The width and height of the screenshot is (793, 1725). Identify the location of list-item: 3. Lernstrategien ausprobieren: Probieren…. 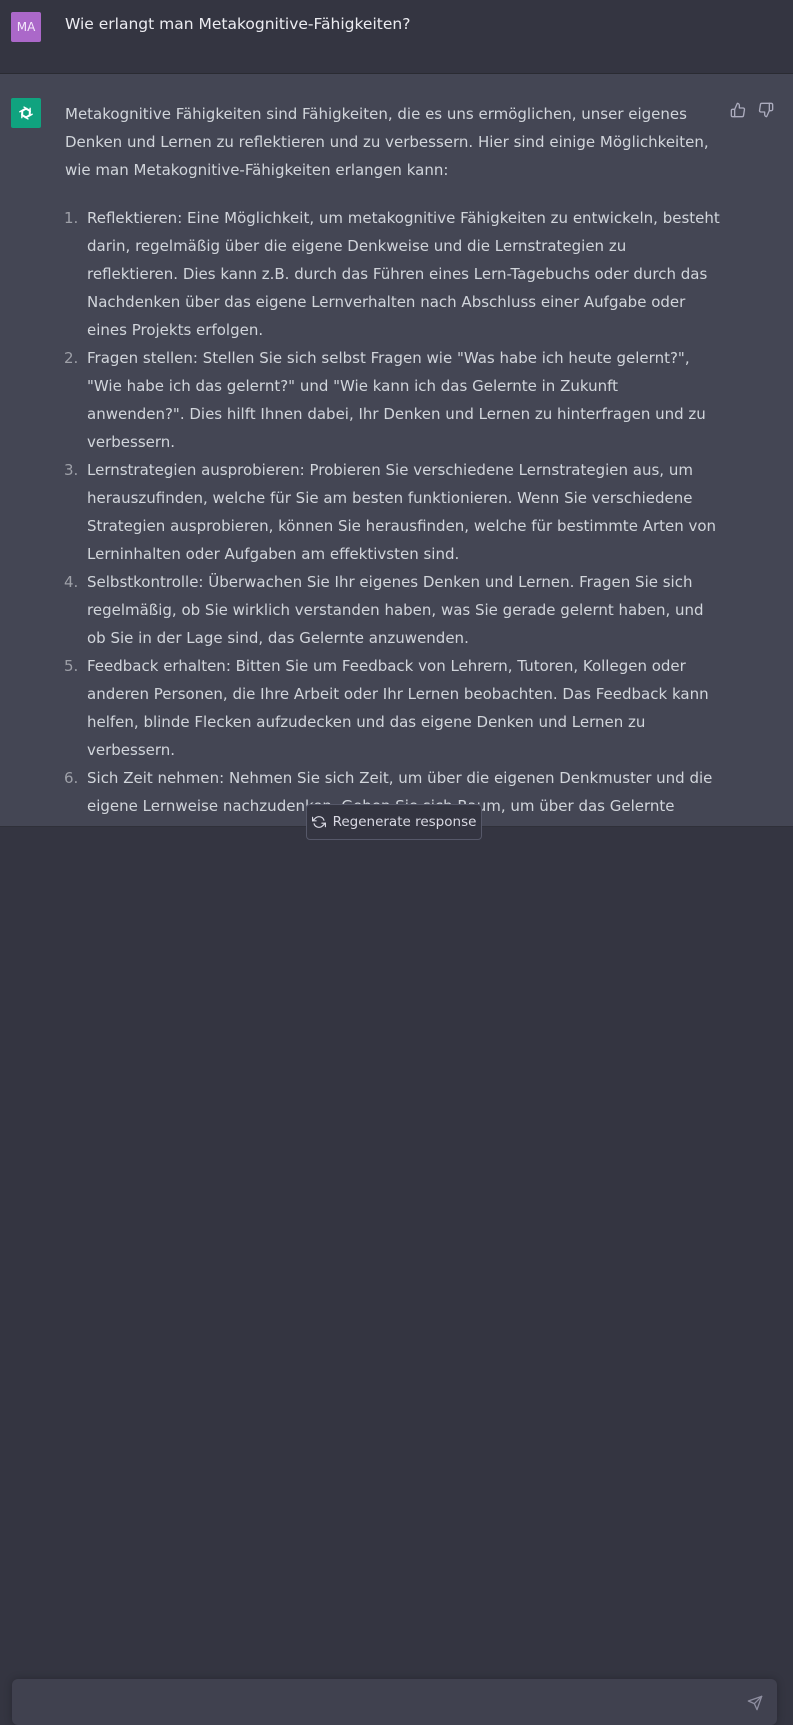
(392, 512).